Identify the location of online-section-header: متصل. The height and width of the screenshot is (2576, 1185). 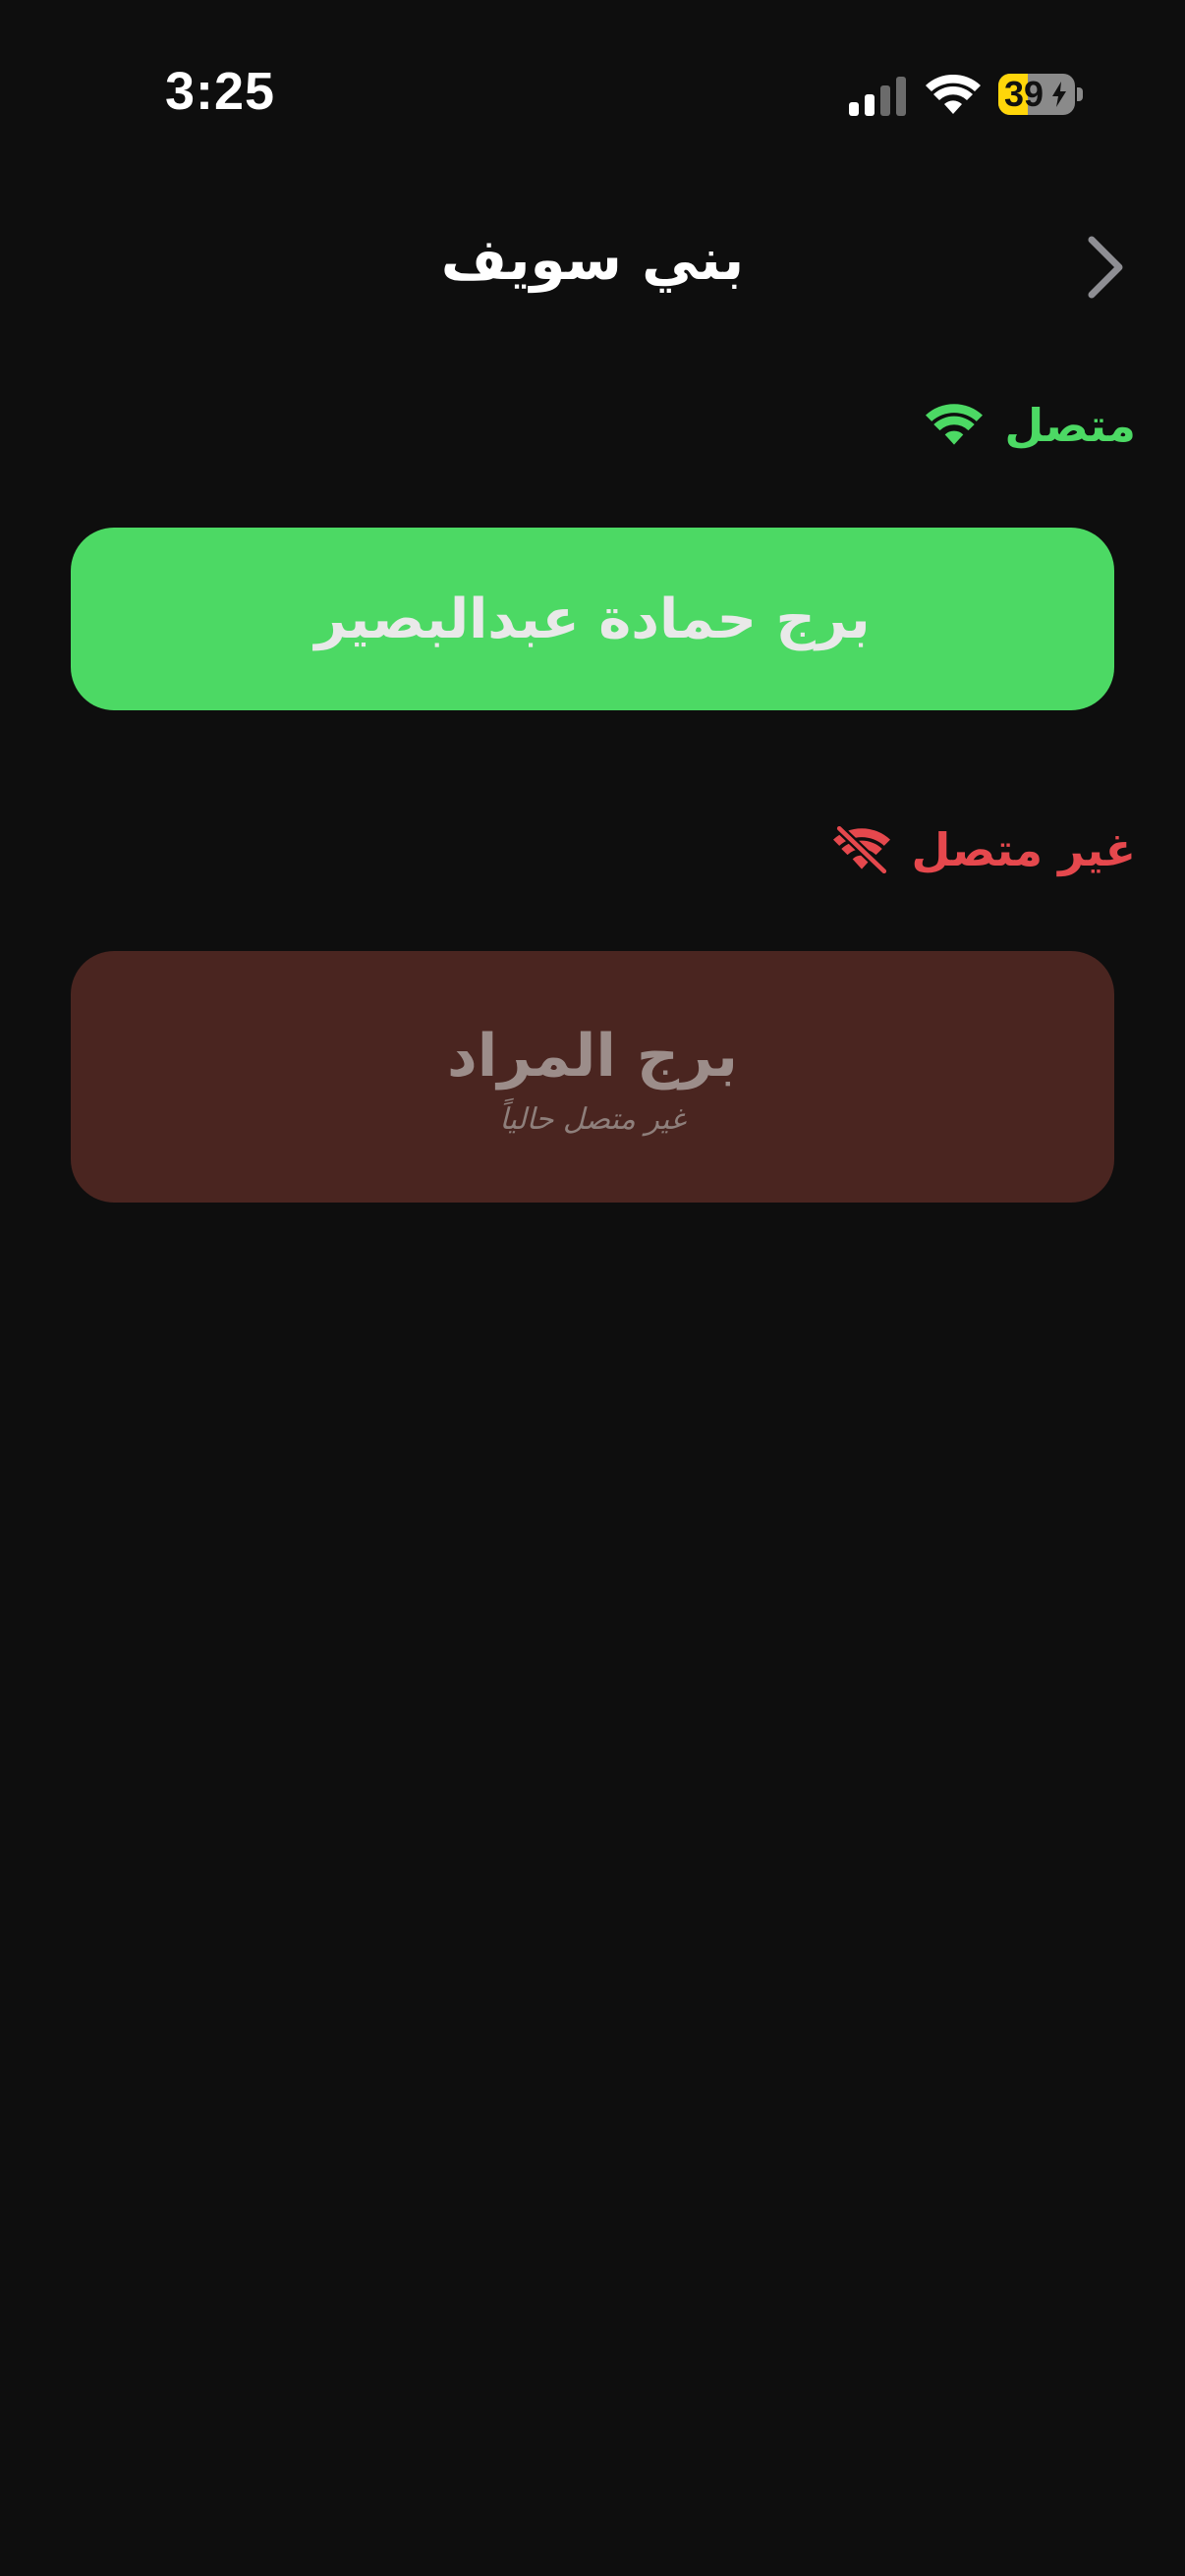
(1031, 425).